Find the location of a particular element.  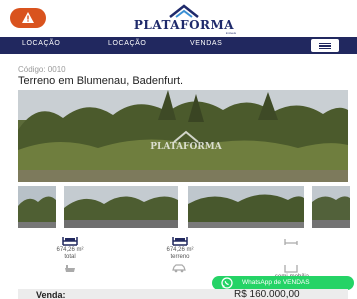

bed-icon is located at coordinates (291, 242).